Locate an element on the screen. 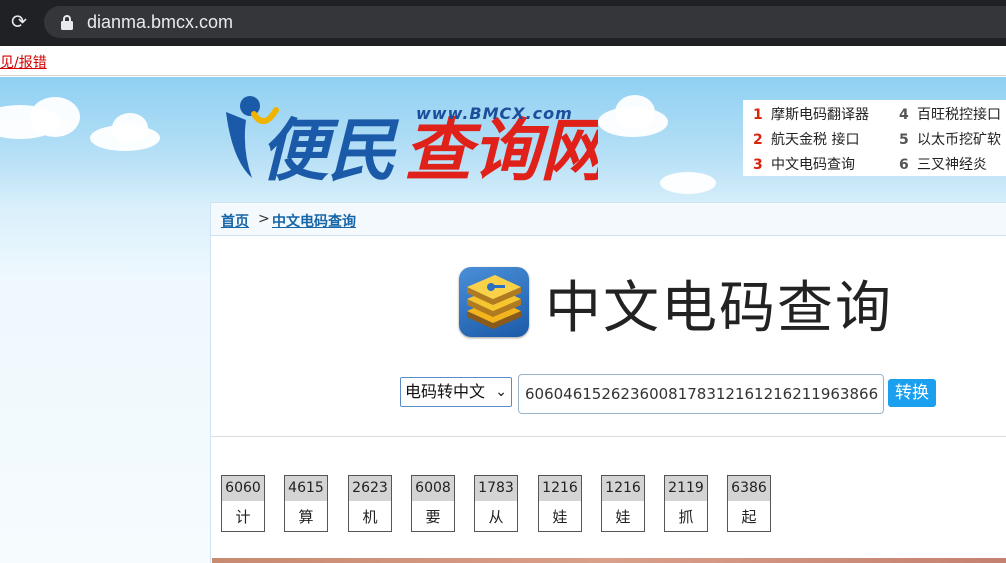  result-card: 4615 算 is located at coordinates (306, 503).